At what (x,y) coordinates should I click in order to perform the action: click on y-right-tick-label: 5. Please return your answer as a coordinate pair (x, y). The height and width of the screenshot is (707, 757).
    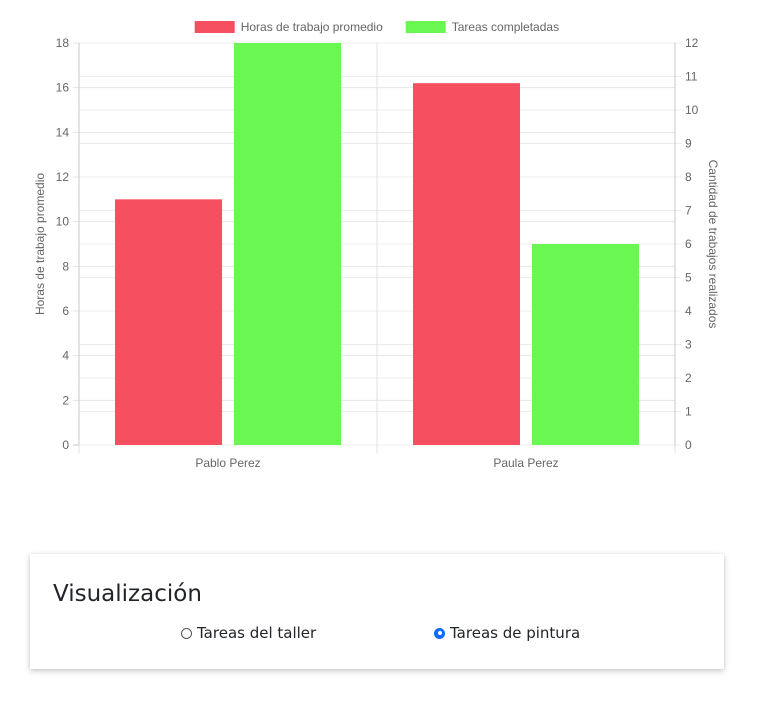
    Looking at the image, I should click on (688, 278).